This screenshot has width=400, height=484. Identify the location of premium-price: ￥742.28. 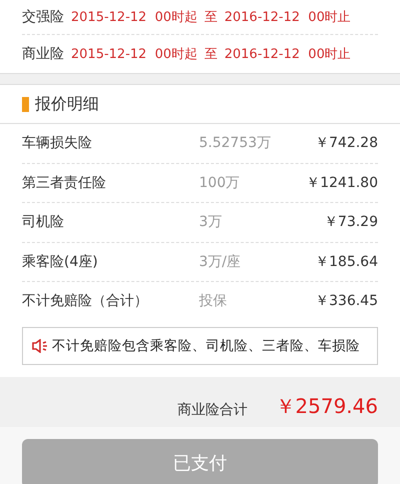
(346, 143).